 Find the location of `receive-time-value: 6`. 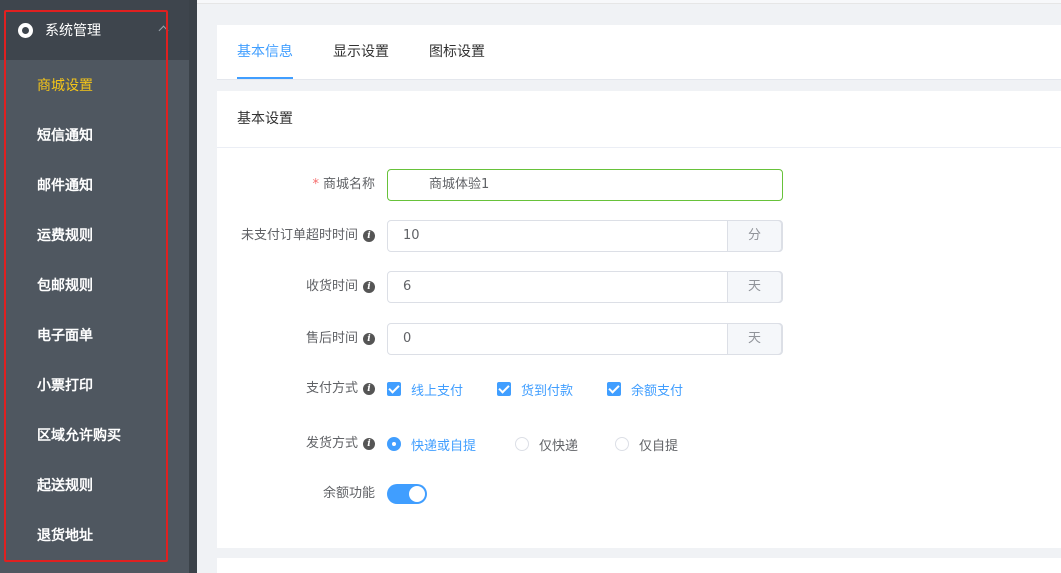

receive-time-value: 6 is located at coordinates (407, 286).